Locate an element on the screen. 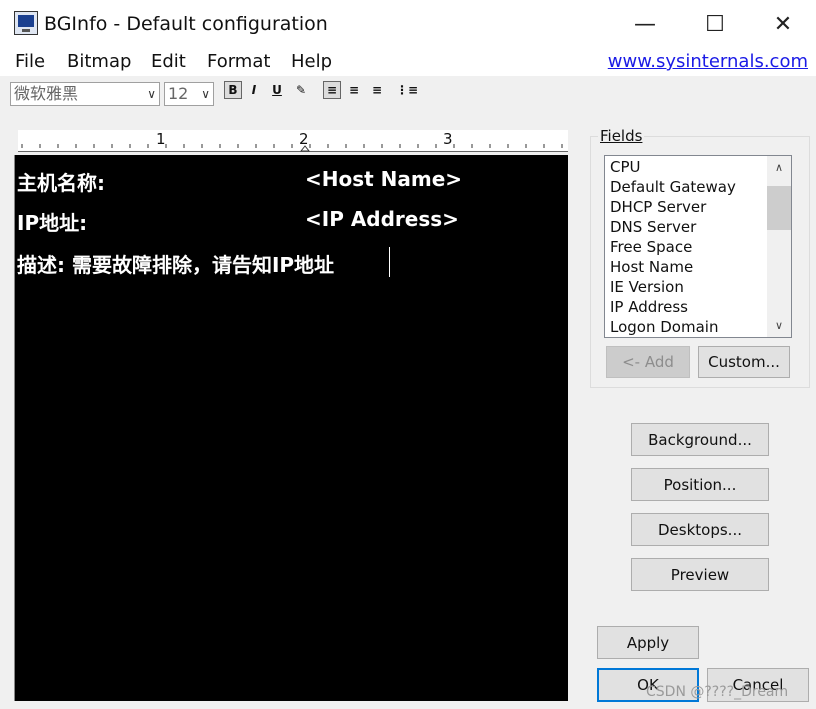 The image size is (816, 709). menu-edit: Edit is located at coordinates (168, 61).